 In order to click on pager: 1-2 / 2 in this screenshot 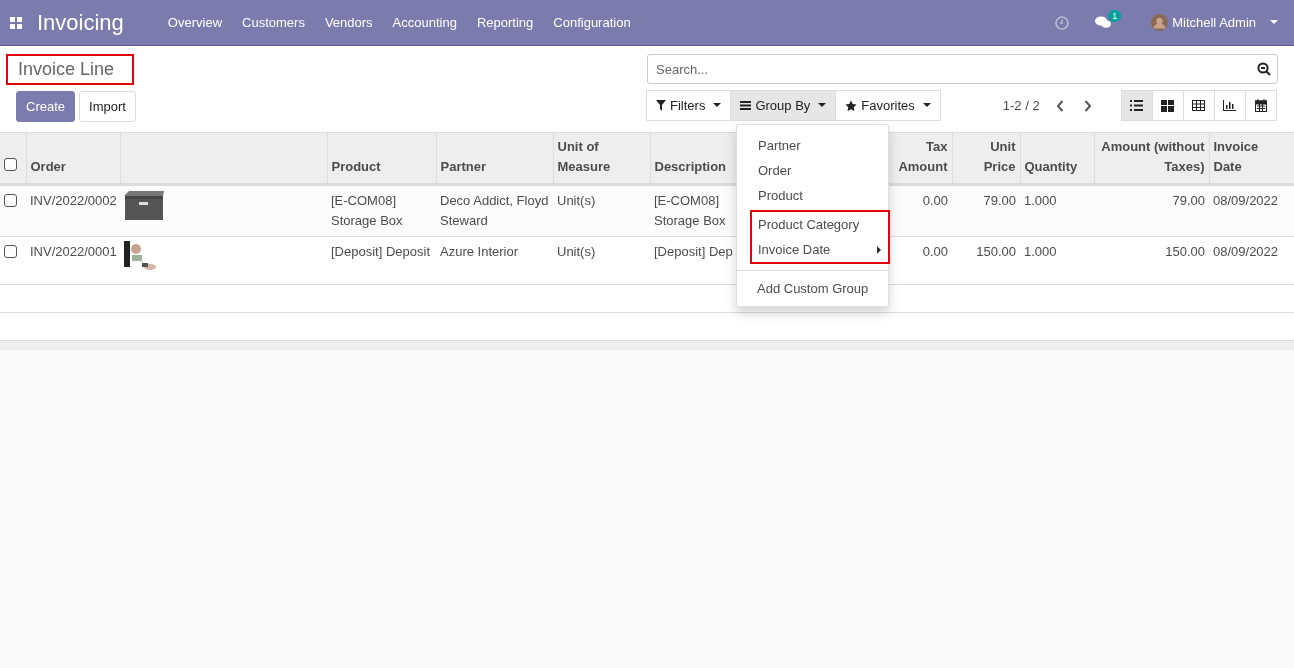, I will do `click(1021, 105)`.